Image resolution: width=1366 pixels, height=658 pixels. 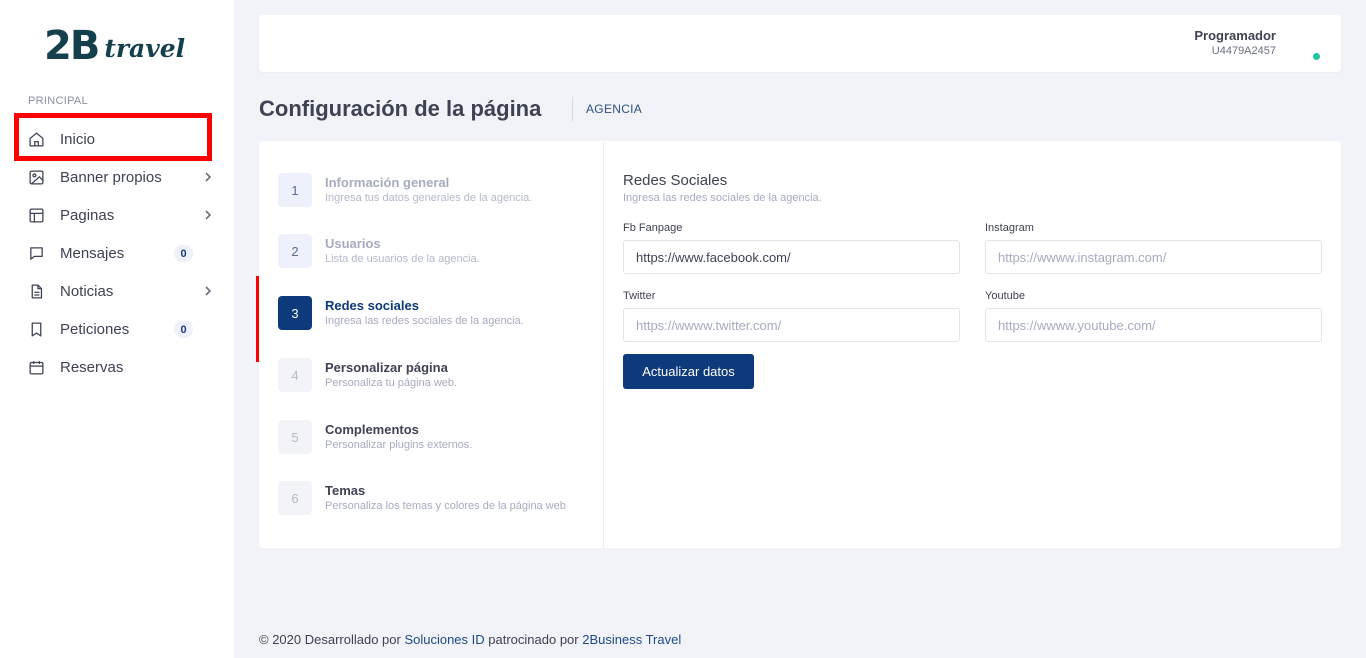 What do you see at coordinates (1316, 56) in the screenshot?
I see `online-status-dot` at bounding box center [1316, 56].